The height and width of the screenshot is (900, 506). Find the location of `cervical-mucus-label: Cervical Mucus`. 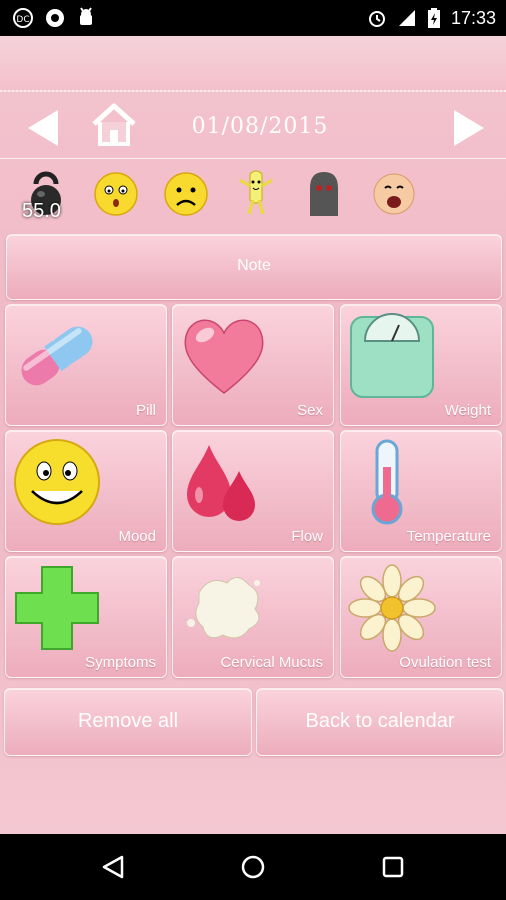

cervical-mucus-label: Cervical Mucus is located at coordinates (271, 662).